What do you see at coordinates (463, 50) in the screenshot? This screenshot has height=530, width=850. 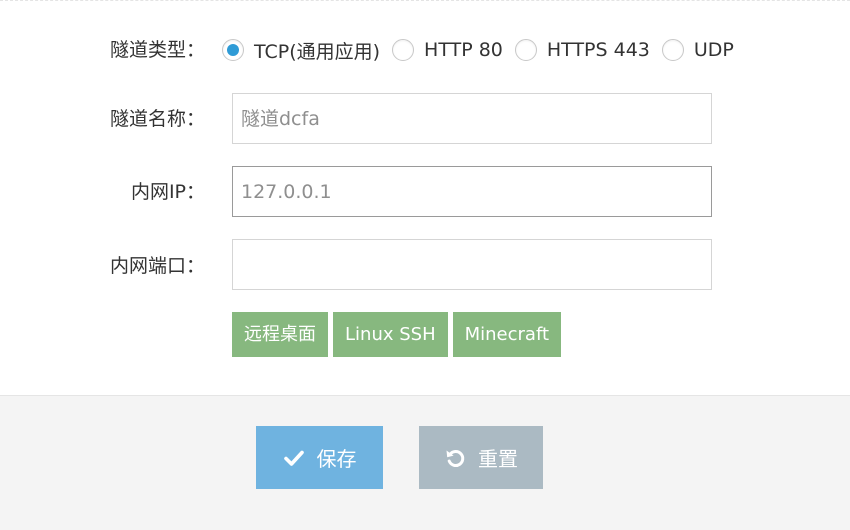 I see `radio-http-label: HTTP 80` at bounding box center [463, 50].